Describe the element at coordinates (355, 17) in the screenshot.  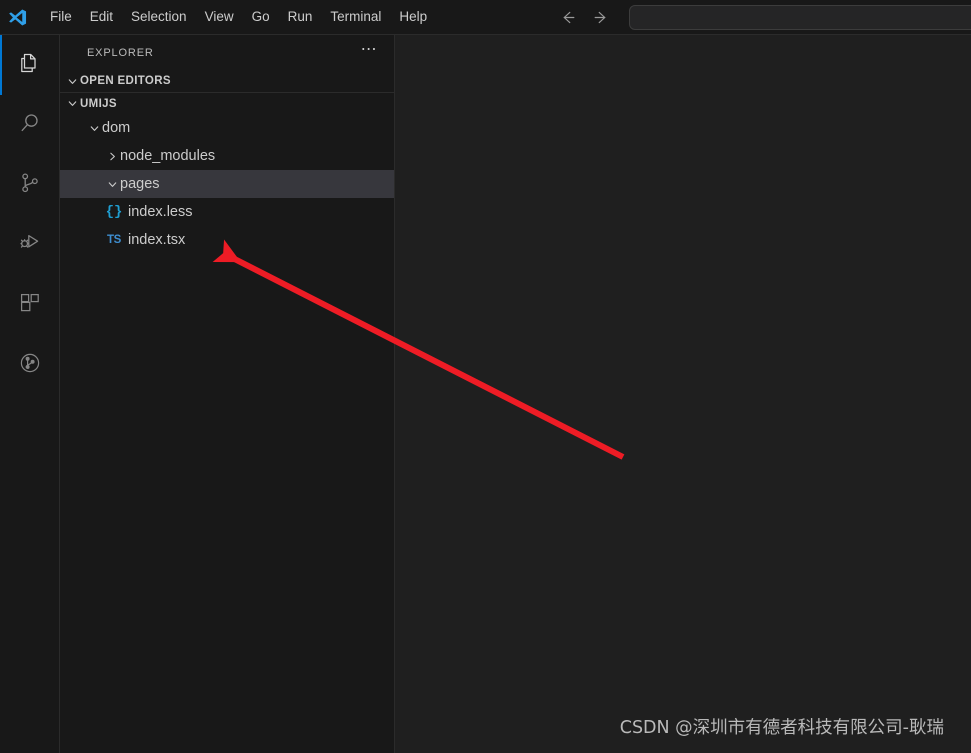
I see `menu-terminal: Terminal` at that location.